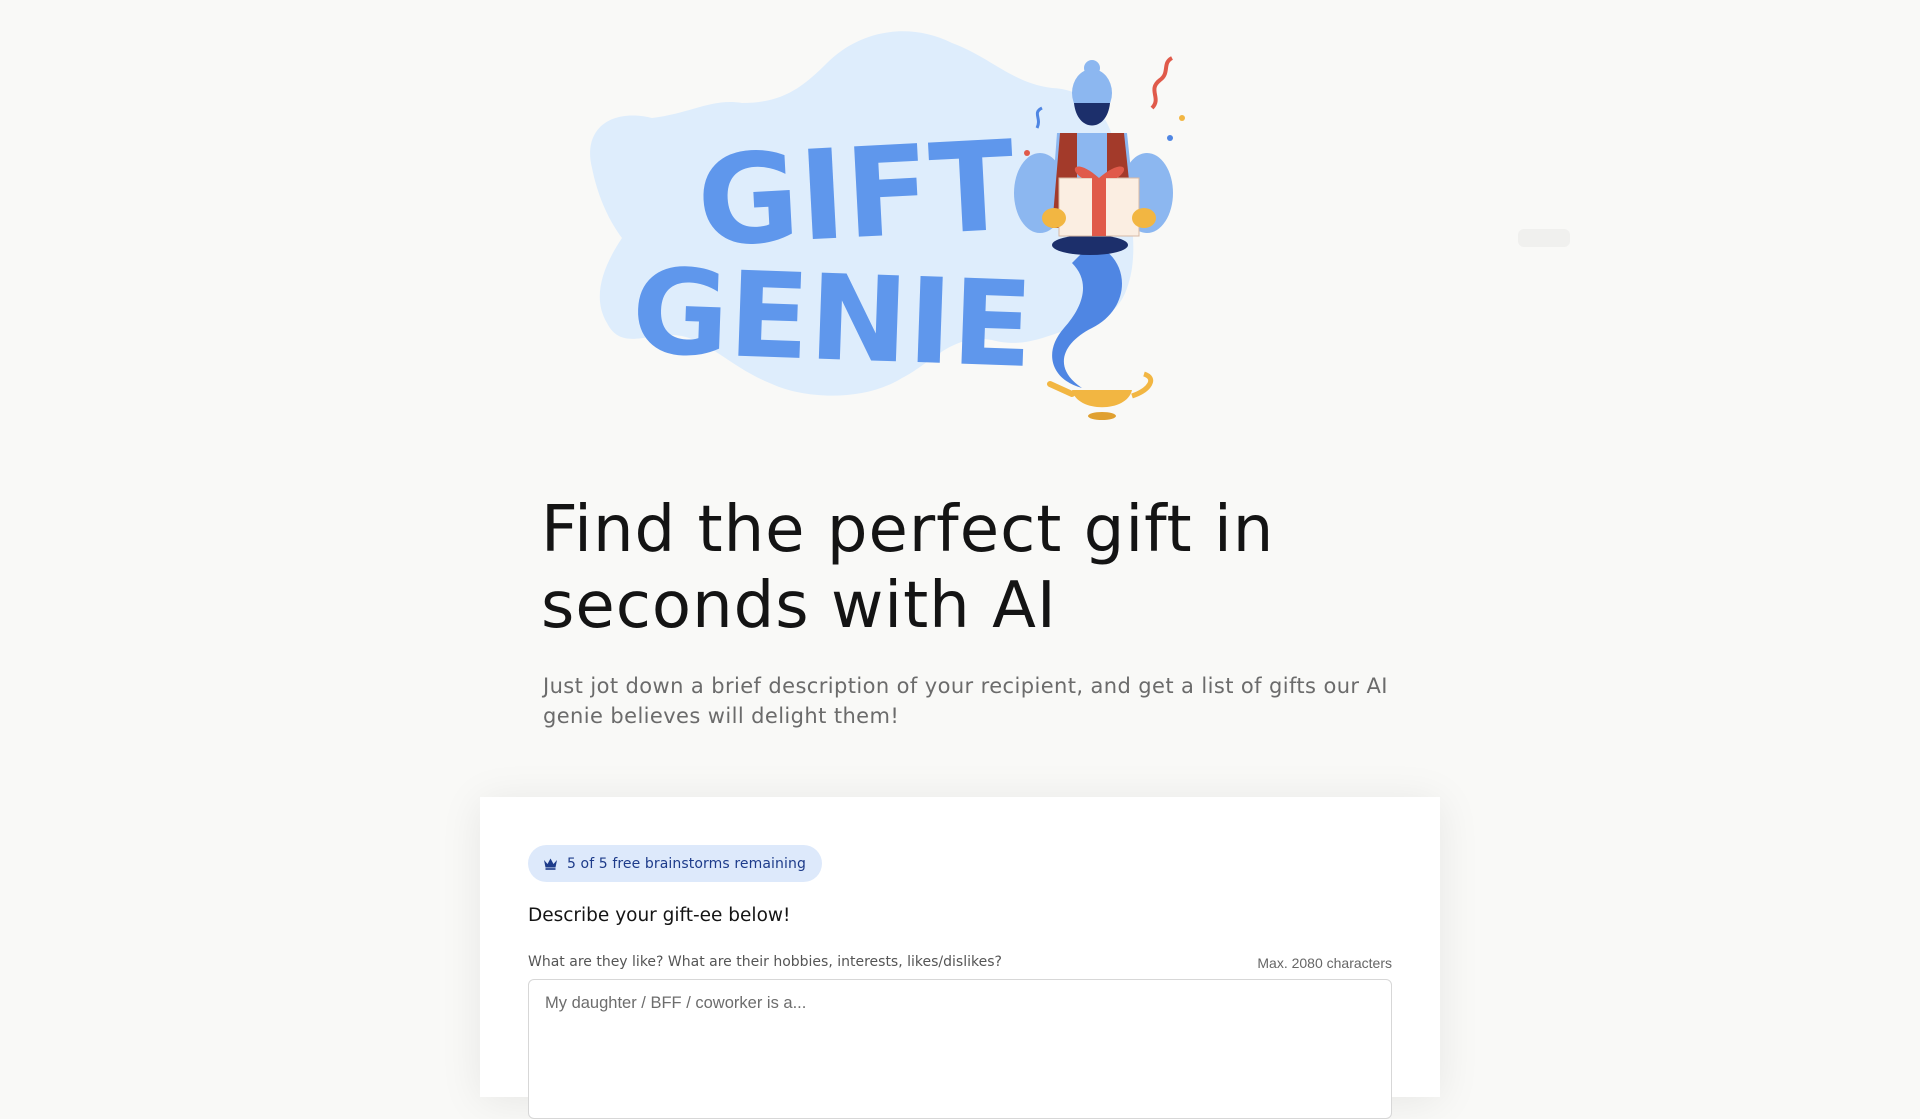  Describe the element at coordinates (550, 864) in the screenshot. I see `crown-icon` at that location.